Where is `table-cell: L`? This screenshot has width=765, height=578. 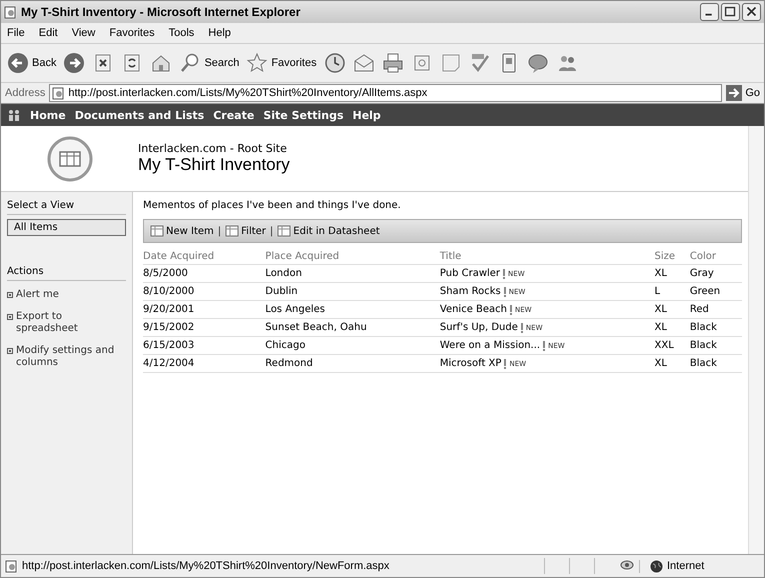
table-cell: L is located at coordinates (672, 291).